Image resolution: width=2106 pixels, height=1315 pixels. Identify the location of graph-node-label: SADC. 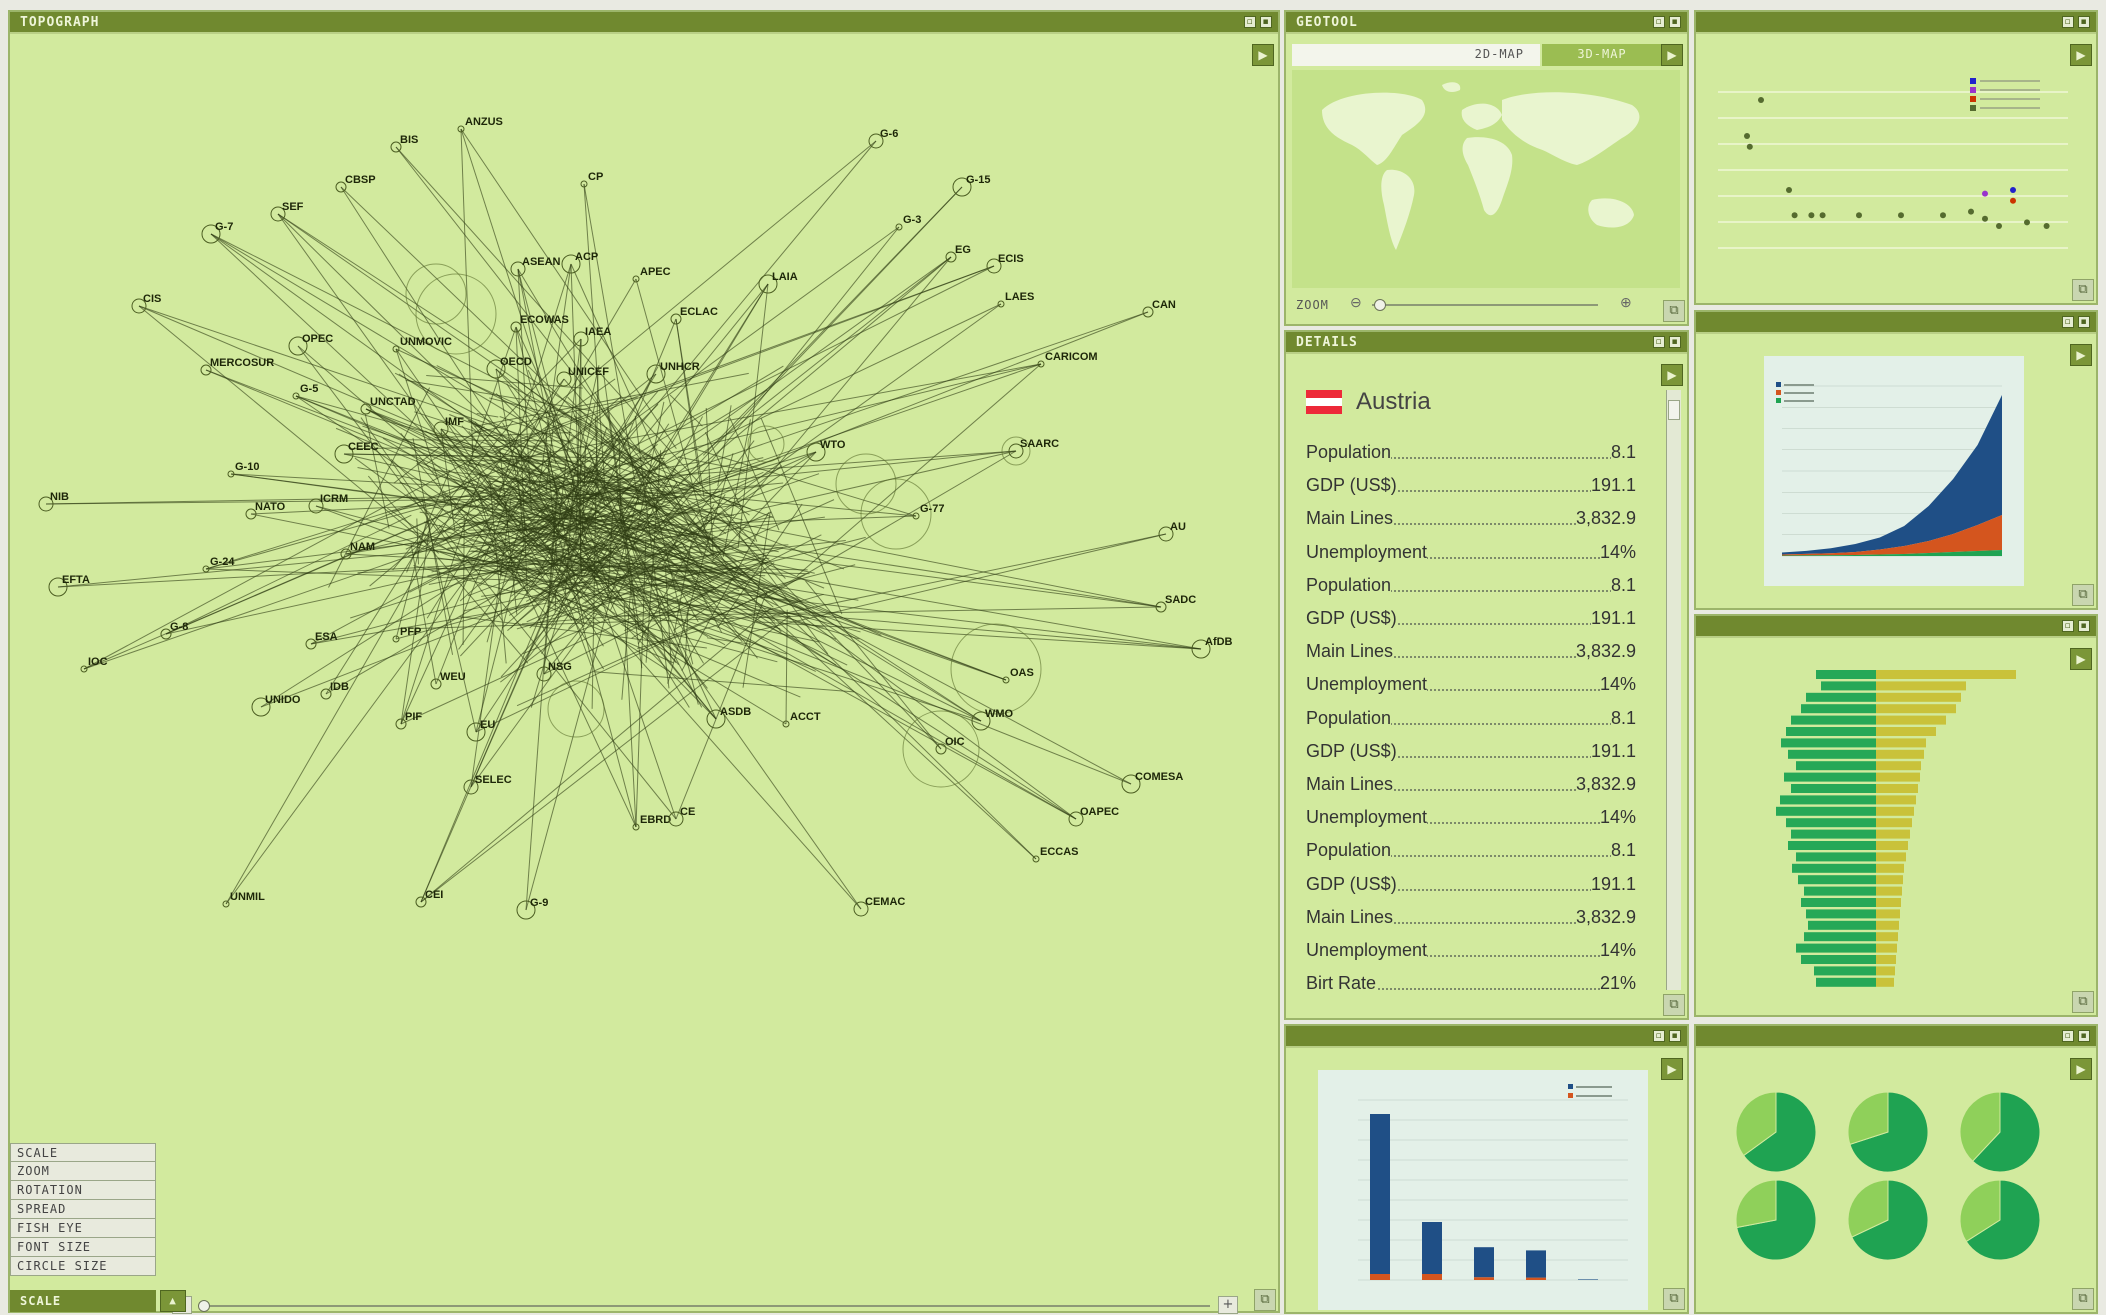
(1180, 600).